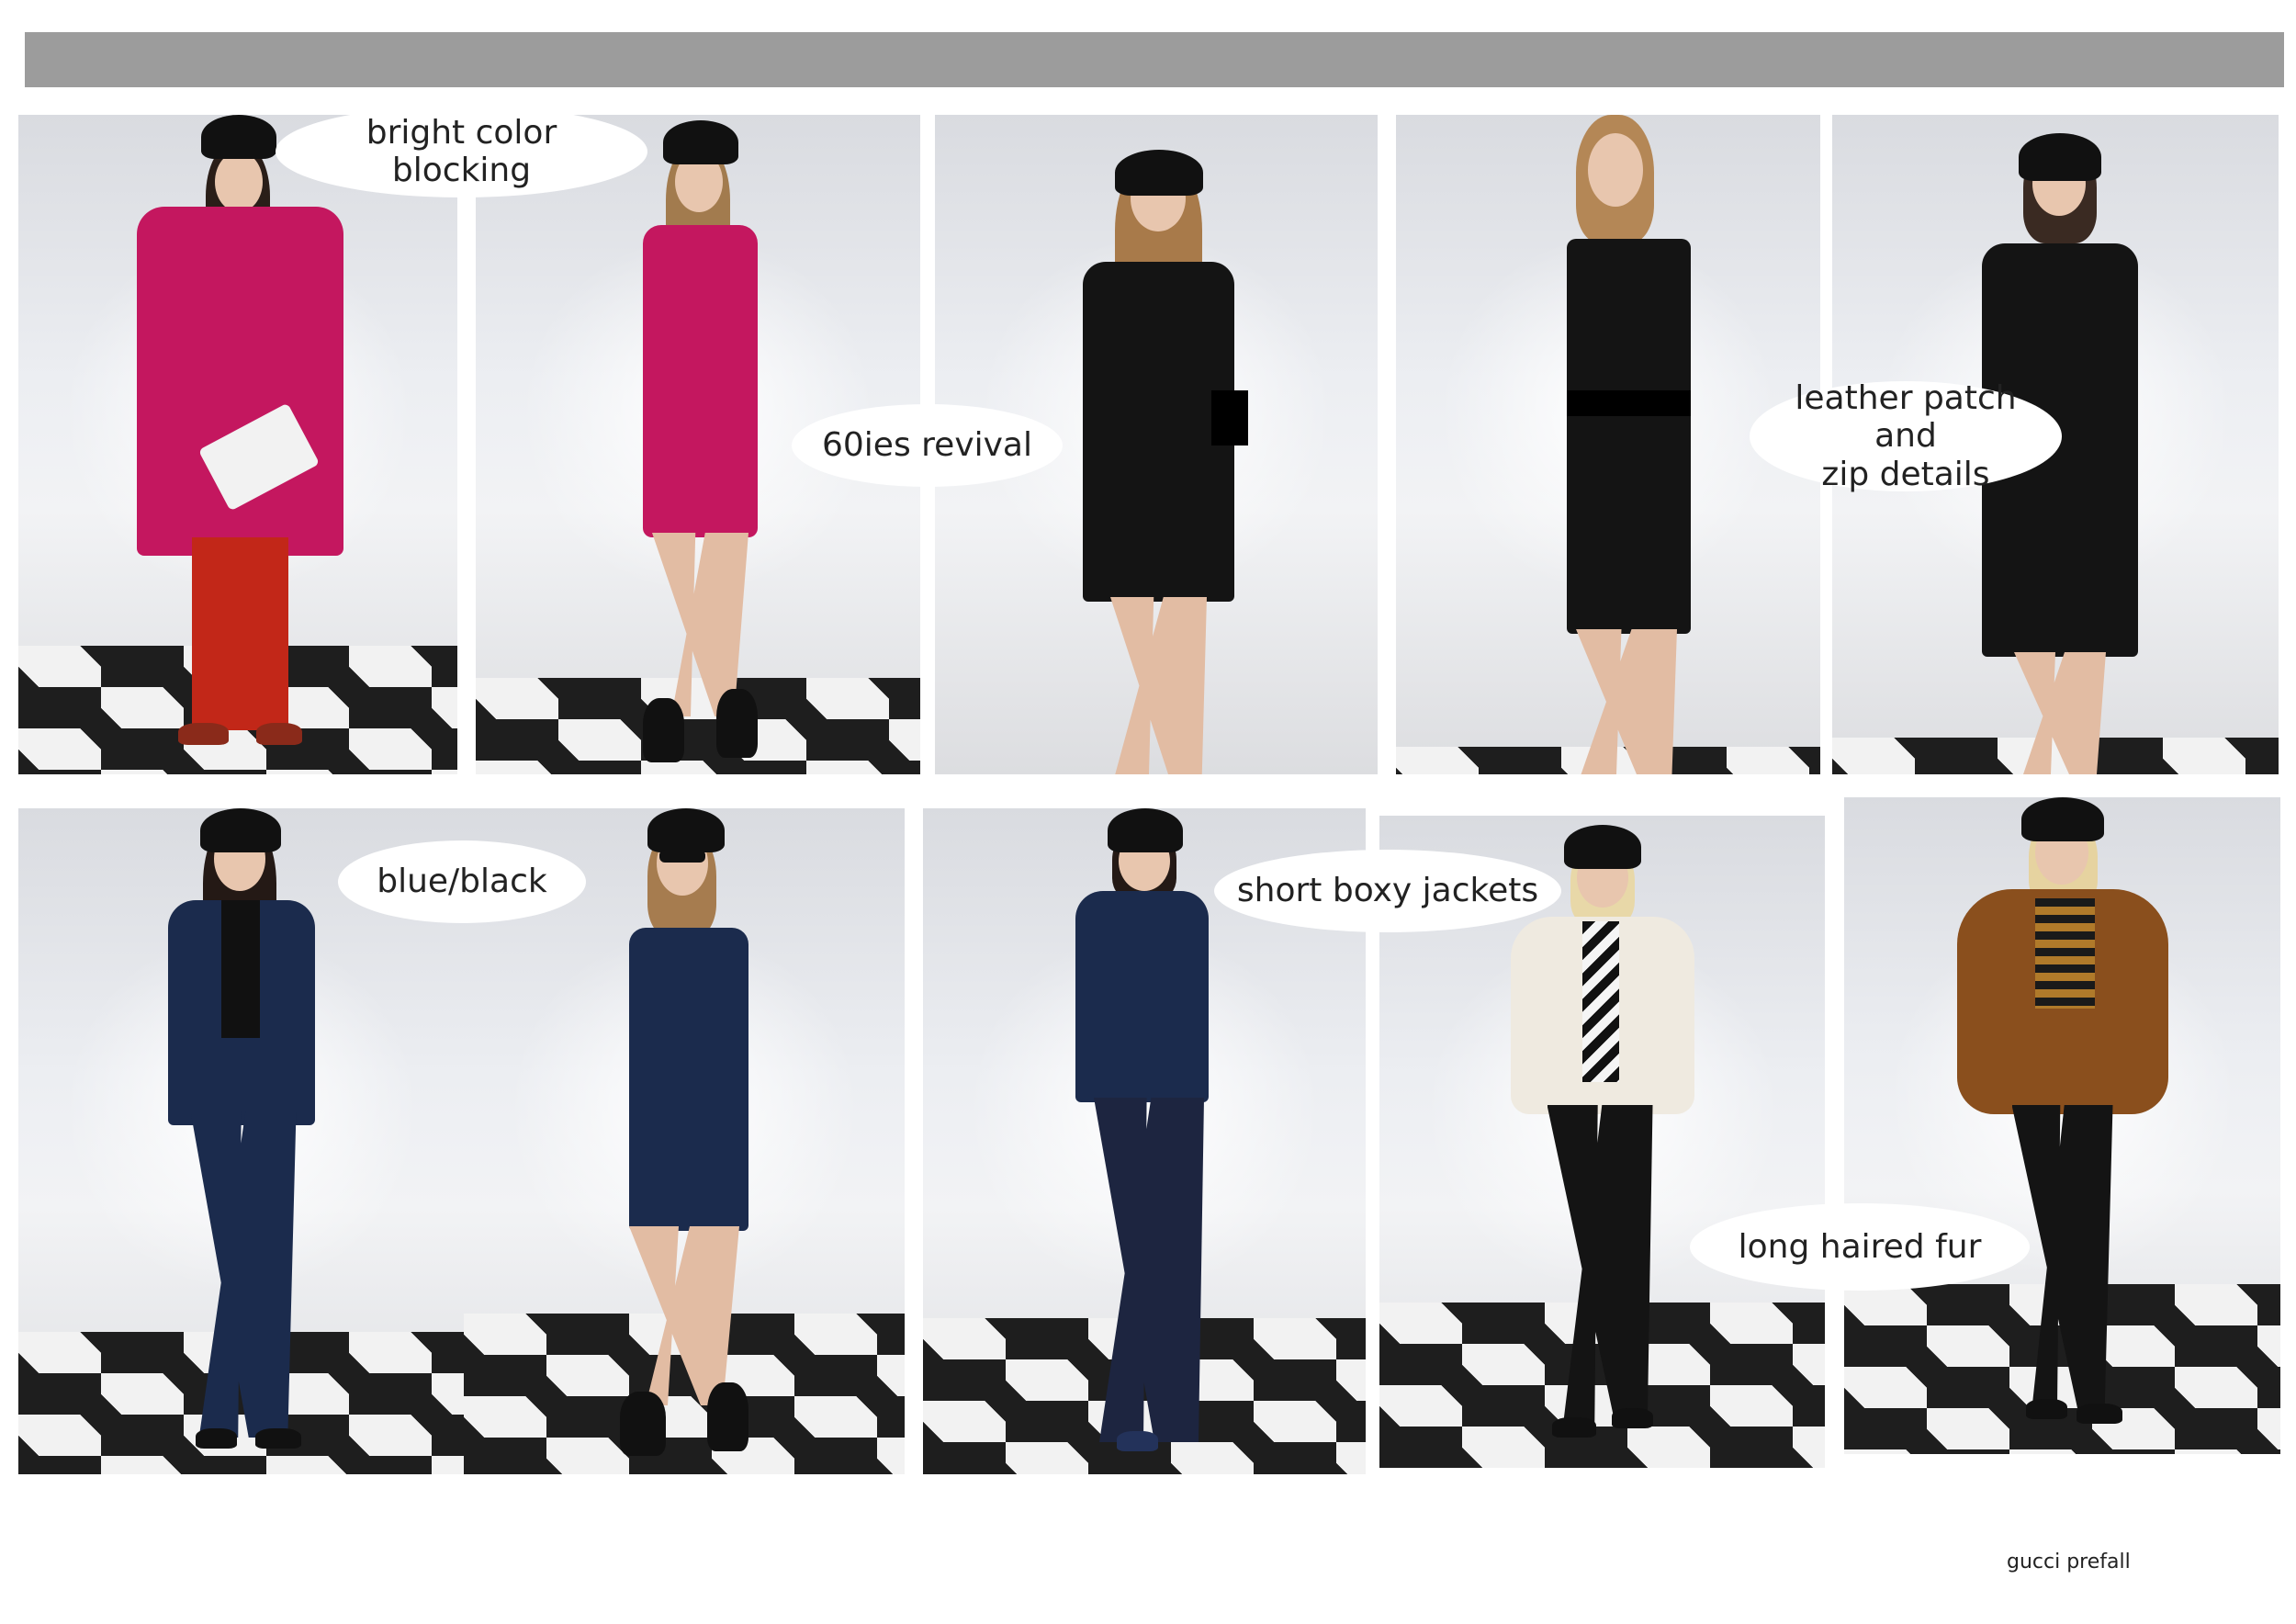 Image resolution: width=2296 pixels, height=1624 pixels. Describe the element at coordinates (1388, 891) in the screenshot. I see `annotation-short-boxy-jackets: short boxy jackets` at that location.